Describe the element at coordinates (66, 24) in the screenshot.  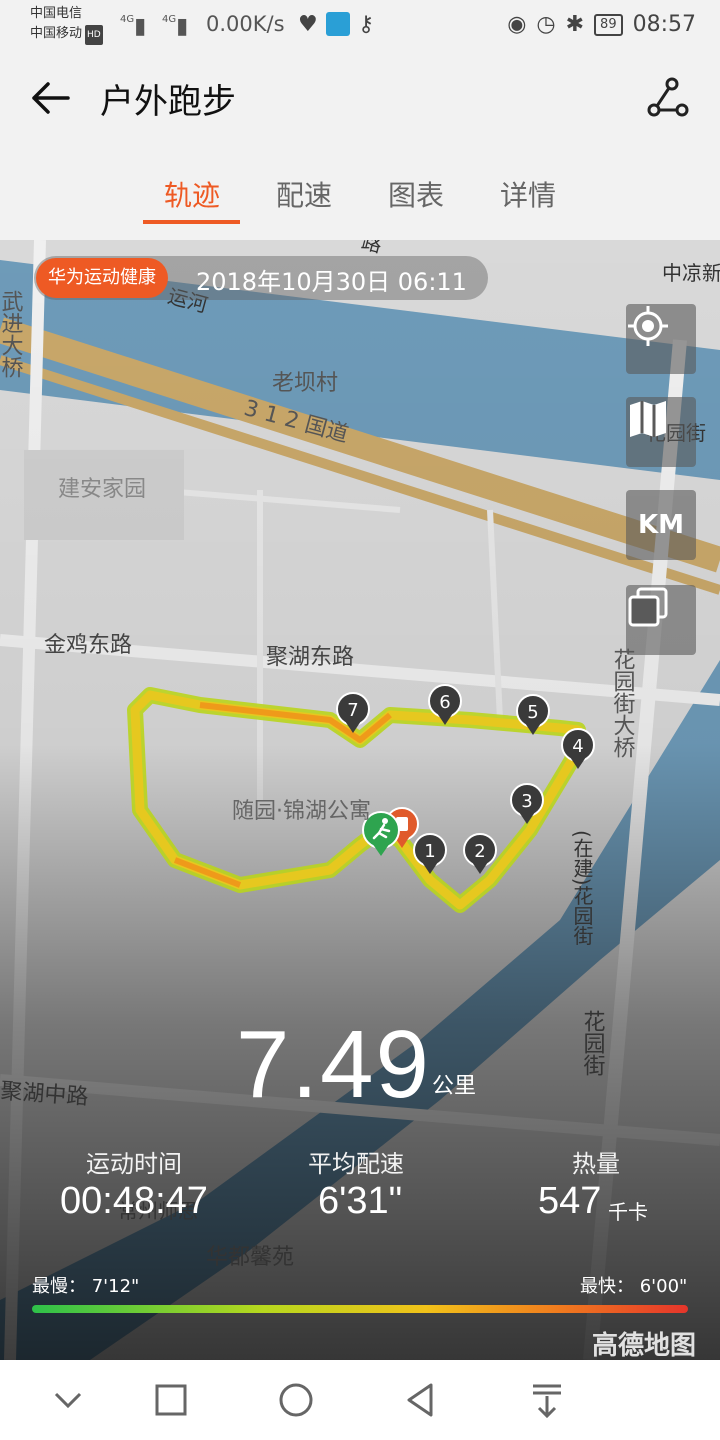
I see `carrier-info: 中国电信 中国移动 HD` at that location.